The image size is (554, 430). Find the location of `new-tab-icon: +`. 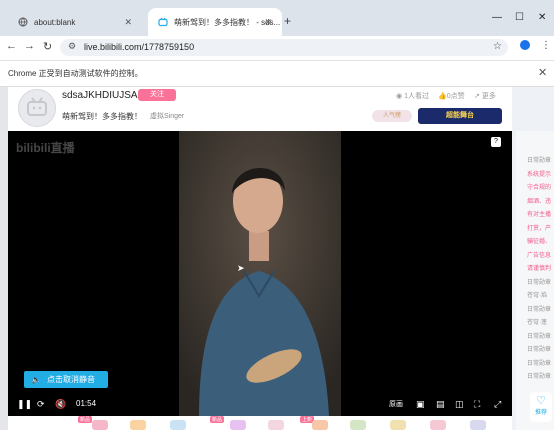

new-tab-icon: + is located at coordinates (287, 21).